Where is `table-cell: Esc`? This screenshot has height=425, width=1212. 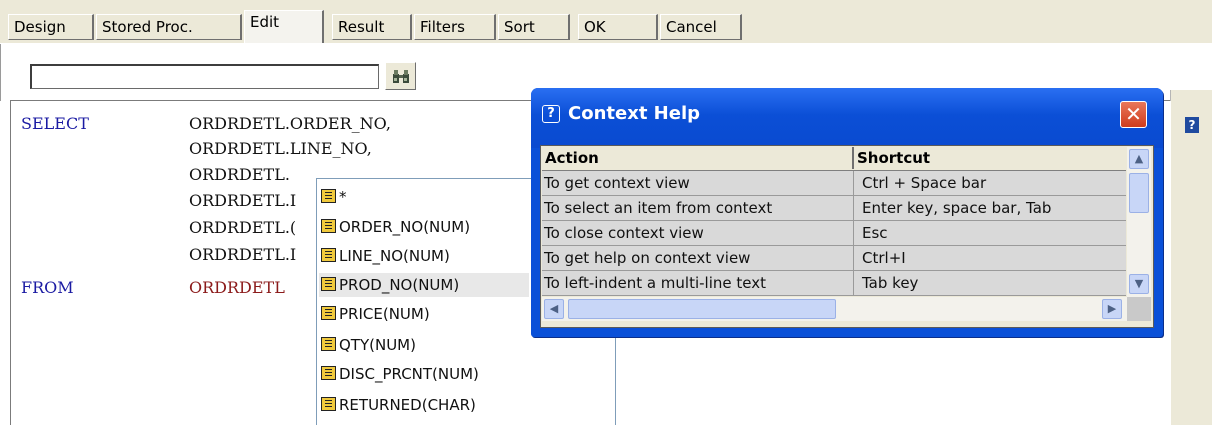 table-cell: Esc is located at coordinates (875, 233).